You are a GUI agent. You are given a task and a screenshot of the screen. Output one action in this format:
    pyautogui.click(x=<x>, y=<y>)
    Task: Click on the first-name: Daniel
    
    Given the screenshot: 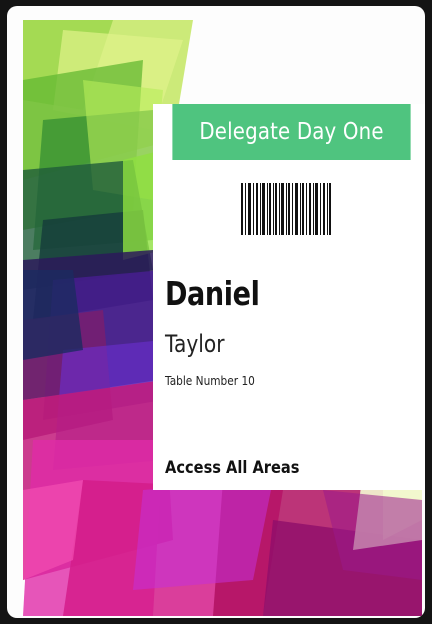 What is the action you would take?
    pyautogui.click(x=212, y=293)
    